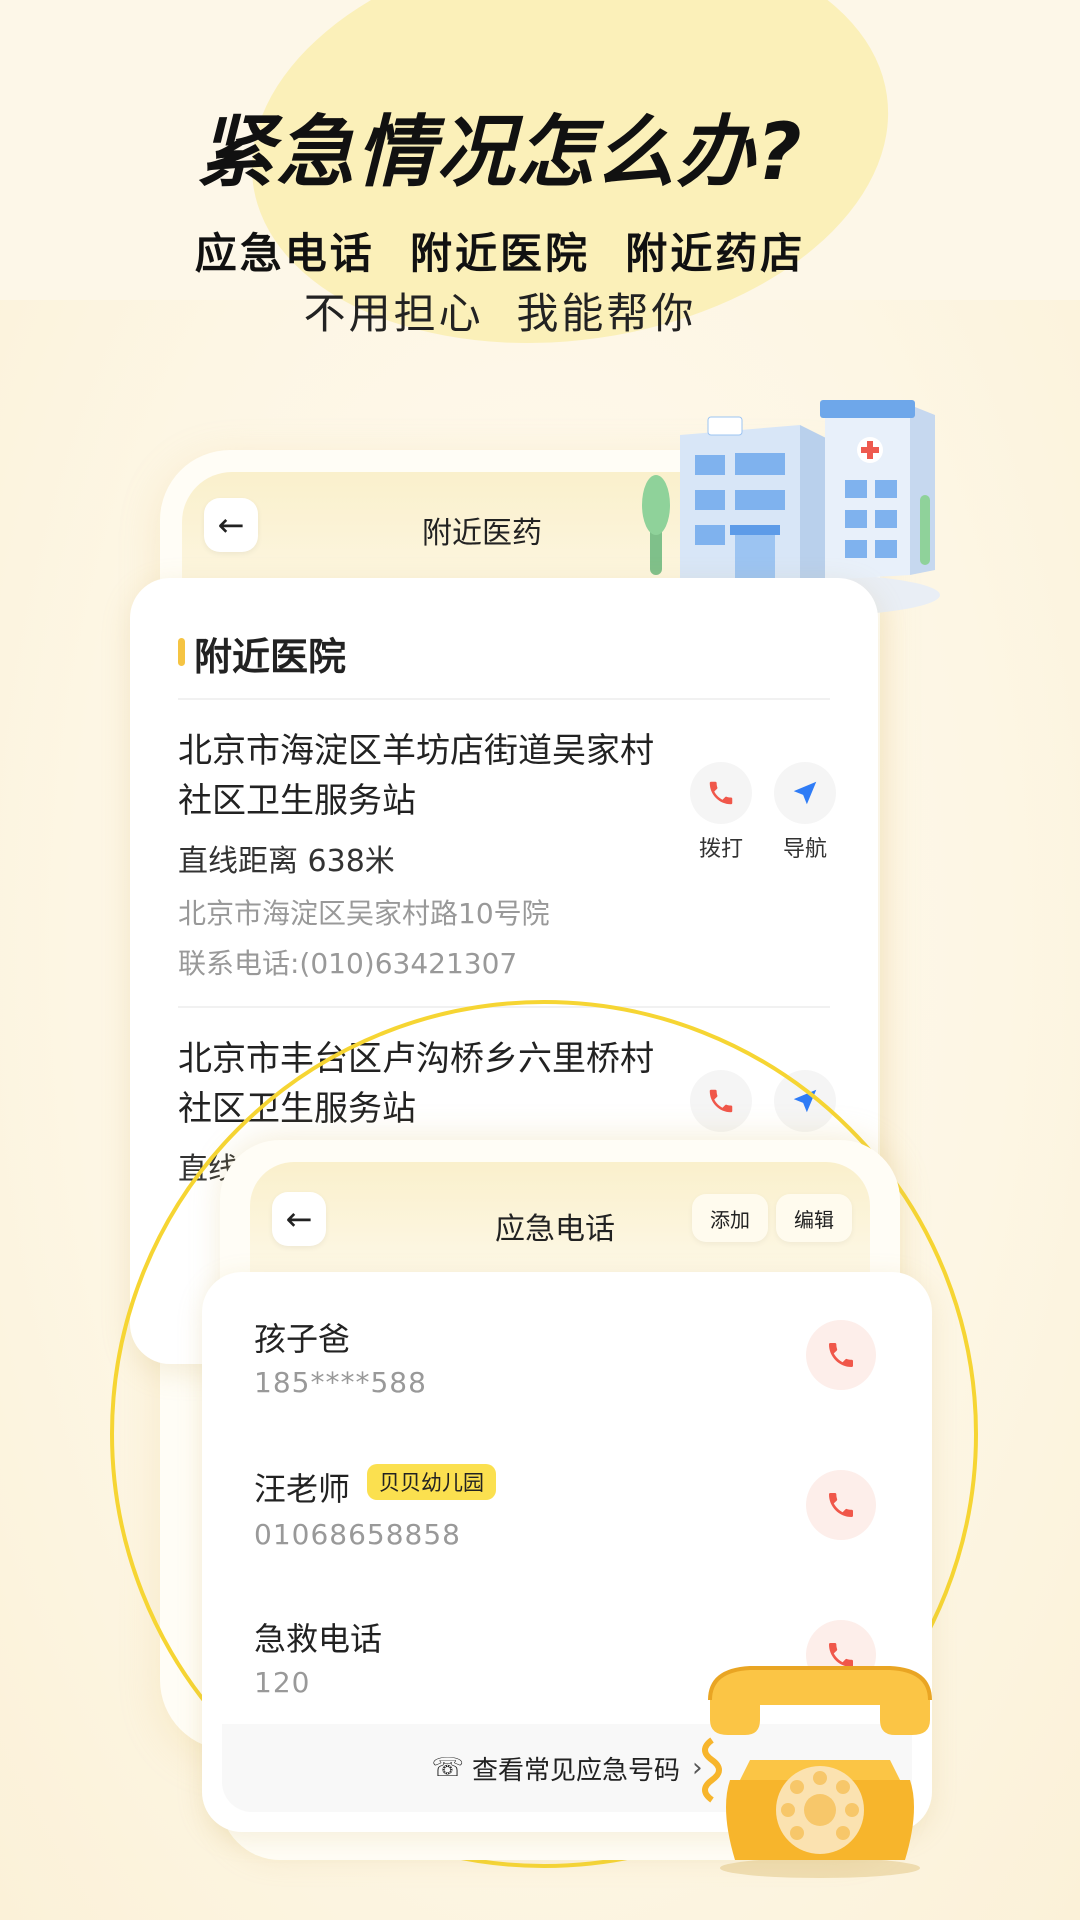  Describe the element at coordinates (500, 253) in the screenshot. I see `promo-subtitle-features: 应急电话 附近医院 附近药店` at that location.